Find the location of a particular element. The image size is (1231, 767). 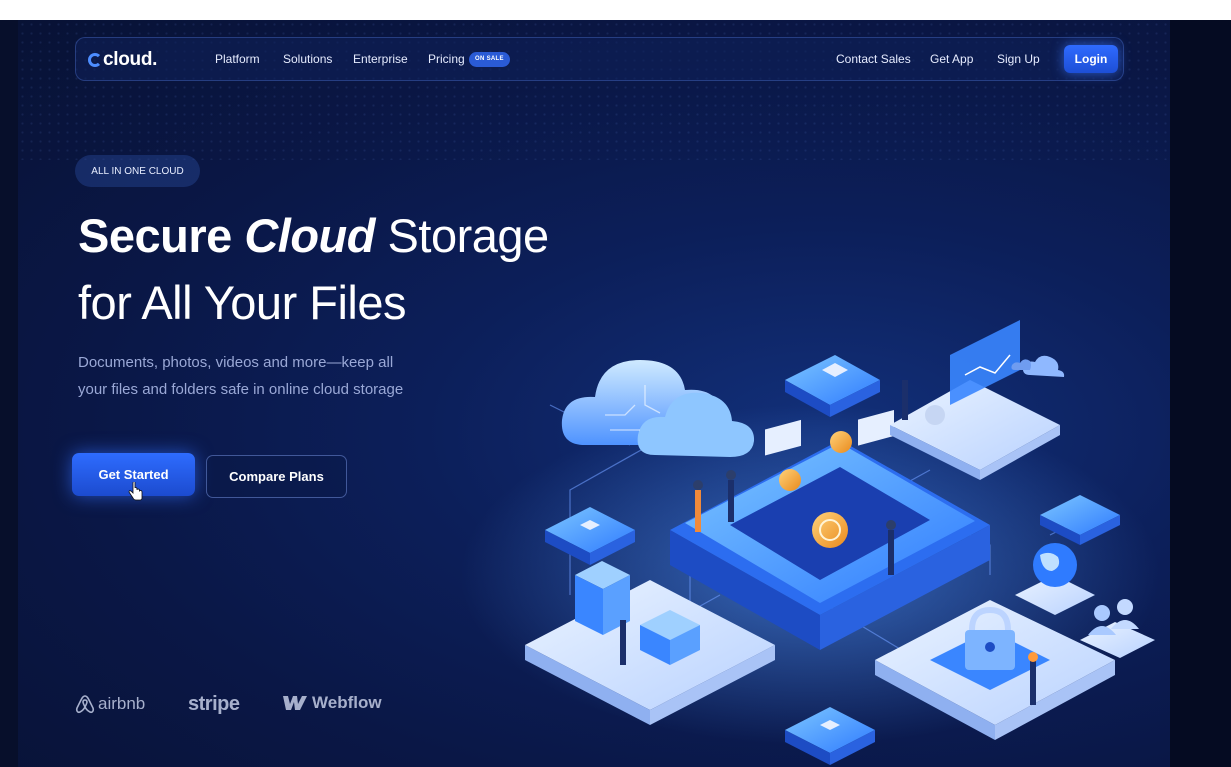

brand-stripe: stripe is located at coordinates (214, 704).